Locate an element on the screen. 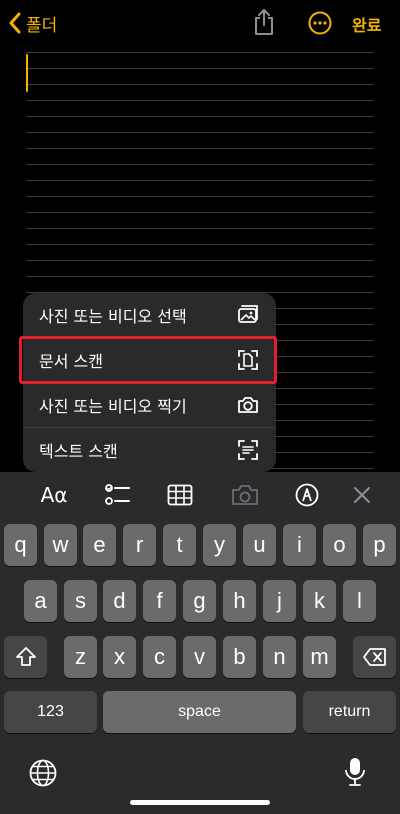 This screenshot has width=400, height=814. key-a: a is located at coordinates (40, 601).